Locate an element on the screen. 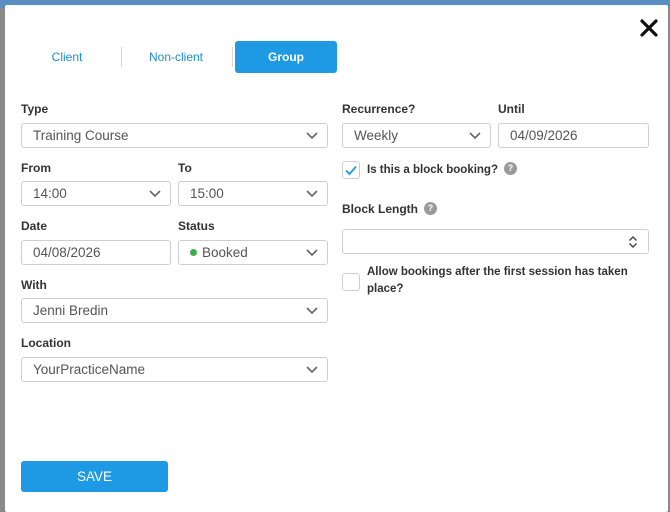  status-value: Booked is located at coordinates (225, 252).